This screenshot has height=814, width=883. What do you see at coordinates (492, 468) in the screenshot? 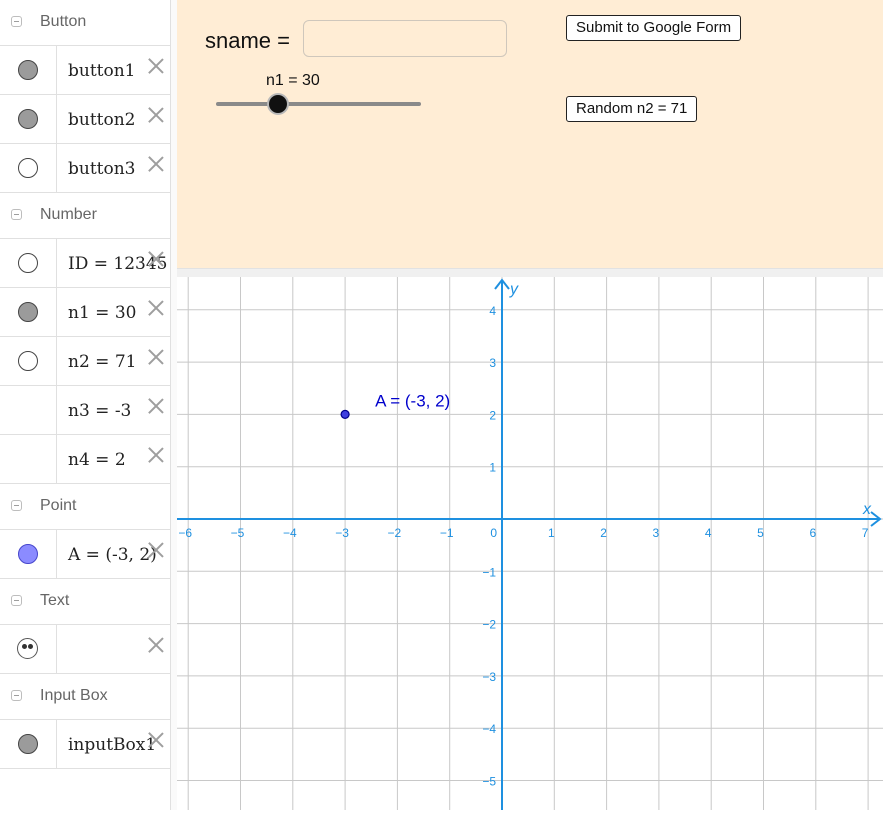
I see `y-tick-label: 1` at bounding box center [492, 468].